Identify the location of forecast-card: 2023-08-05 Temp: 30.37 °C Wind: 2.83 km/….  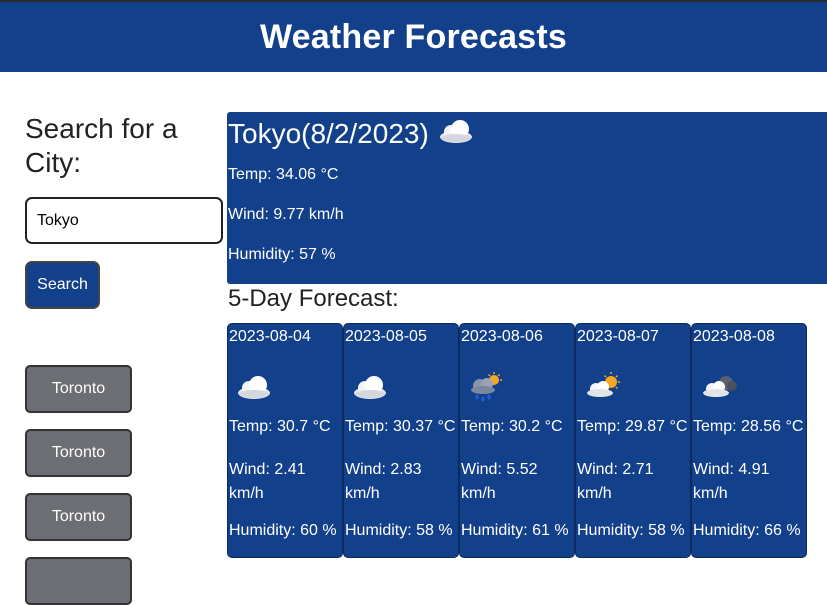
(401, 440).